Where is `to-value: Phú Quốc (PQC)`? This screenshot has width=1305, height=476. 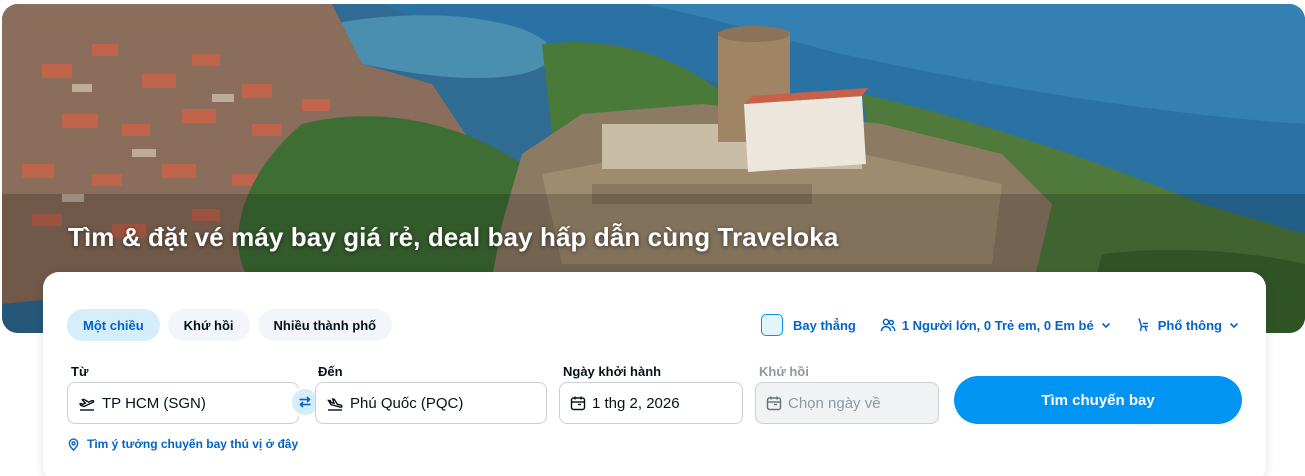
to-value: Phú Quốc (PQC) is located at coordinates (407, 403).